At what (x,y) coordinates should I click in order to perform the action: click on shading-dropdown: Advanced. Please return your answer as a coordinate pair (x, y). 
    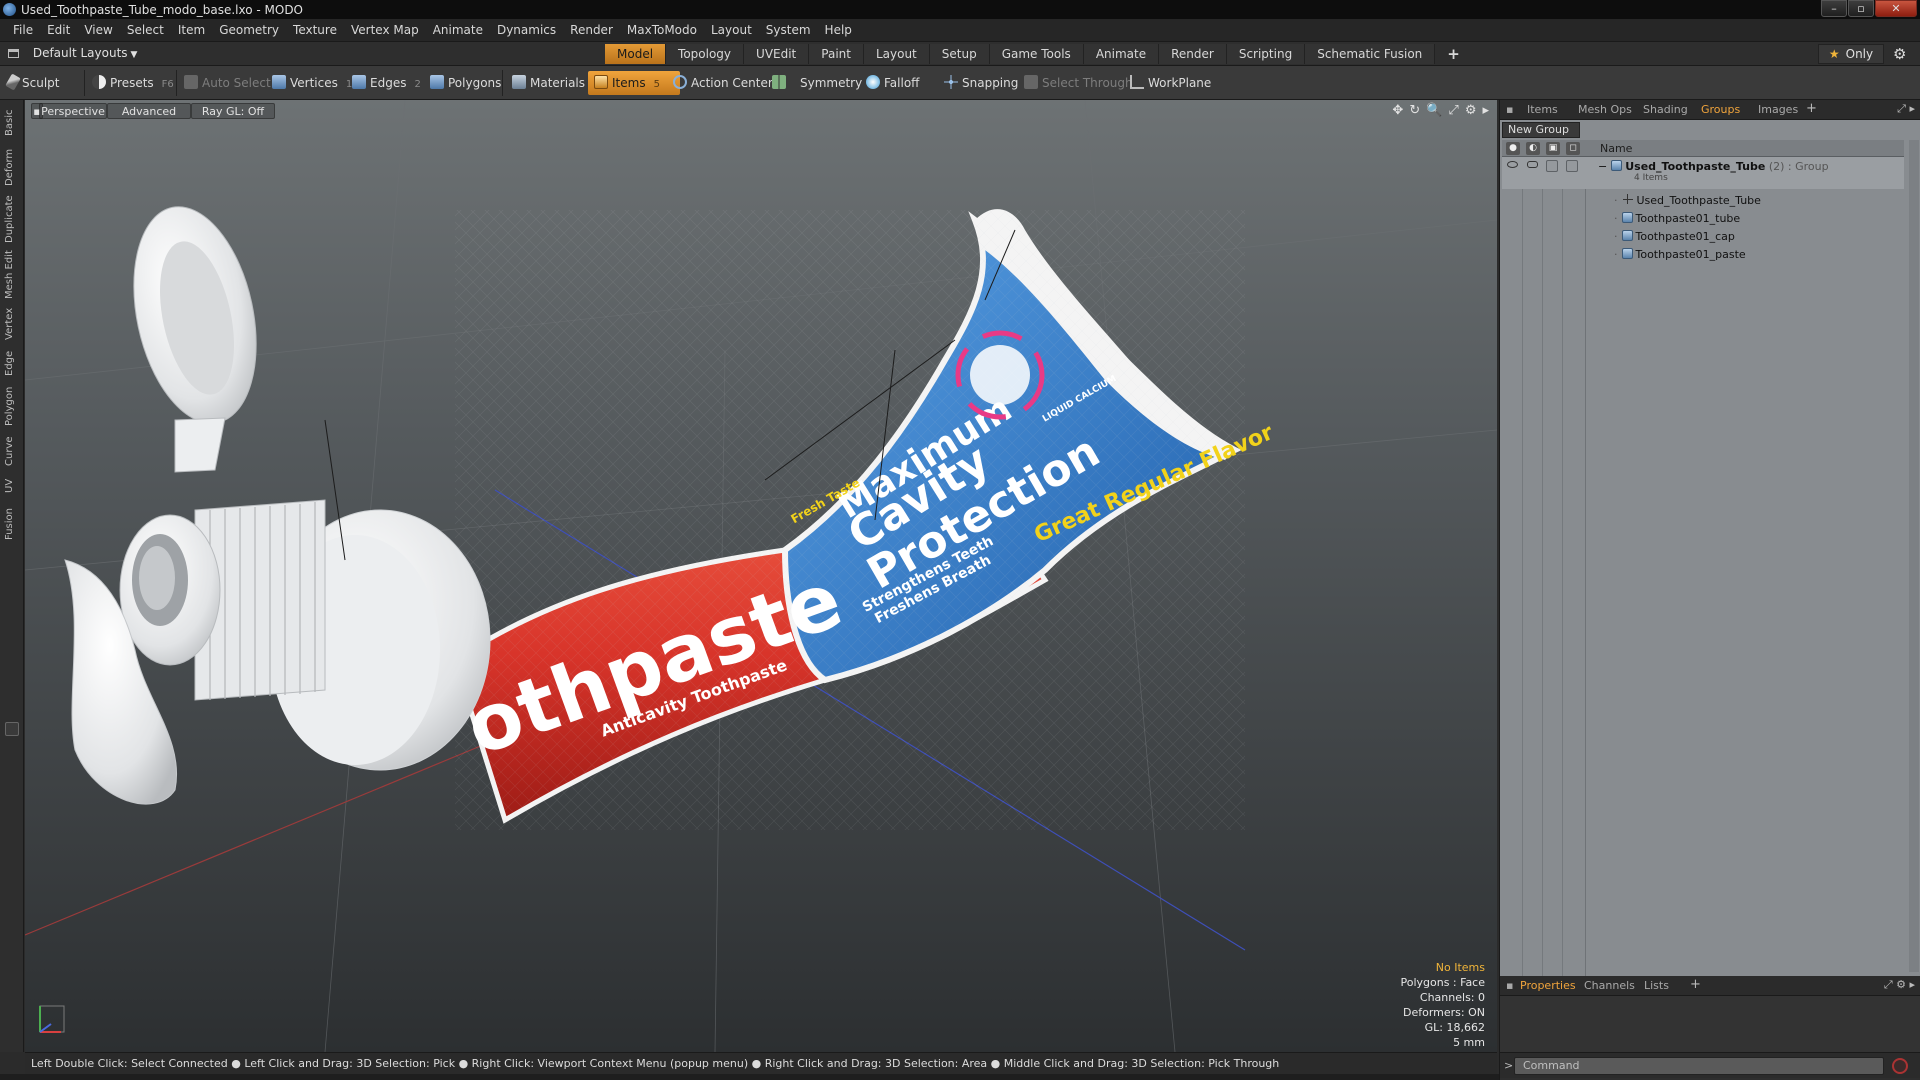
    Looking at the image, I should click on (149, 111).